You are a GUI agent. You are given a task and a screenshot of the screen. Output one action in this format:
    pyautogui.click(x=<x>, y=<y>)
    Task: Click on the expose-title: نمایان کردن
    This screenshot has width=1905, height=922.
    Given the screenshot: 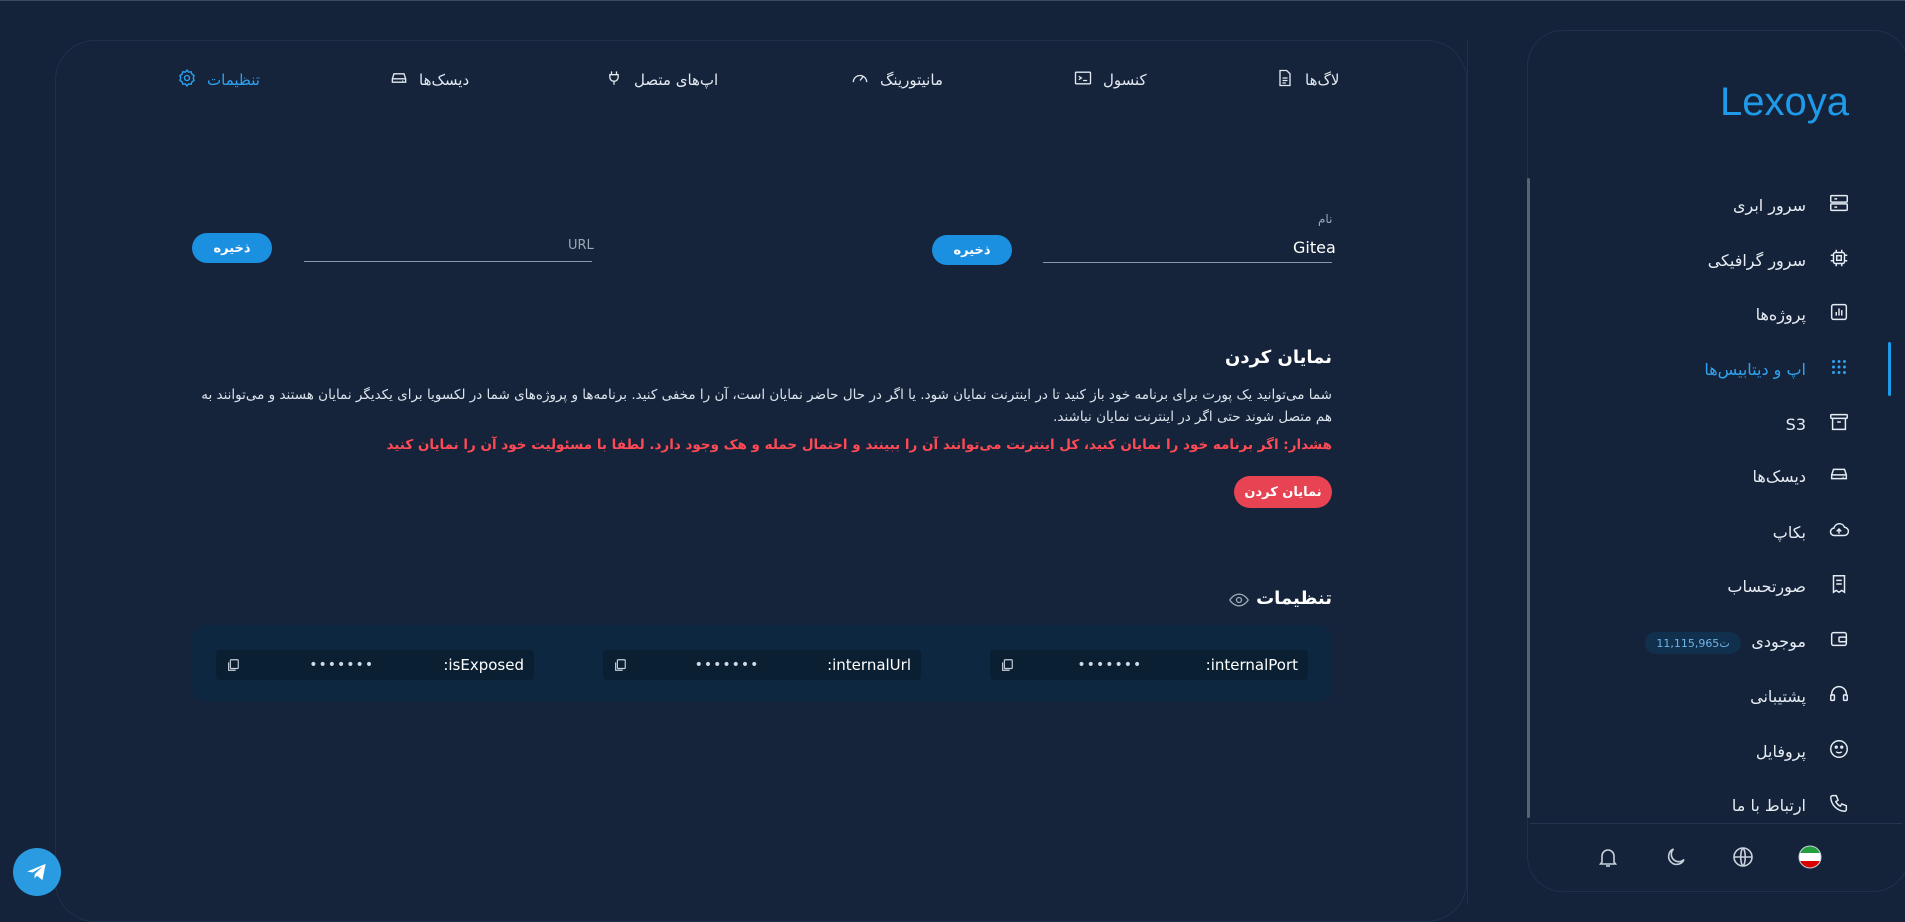 What is the action you would take?
    pyautogui.click(x=1278, y=357)
    